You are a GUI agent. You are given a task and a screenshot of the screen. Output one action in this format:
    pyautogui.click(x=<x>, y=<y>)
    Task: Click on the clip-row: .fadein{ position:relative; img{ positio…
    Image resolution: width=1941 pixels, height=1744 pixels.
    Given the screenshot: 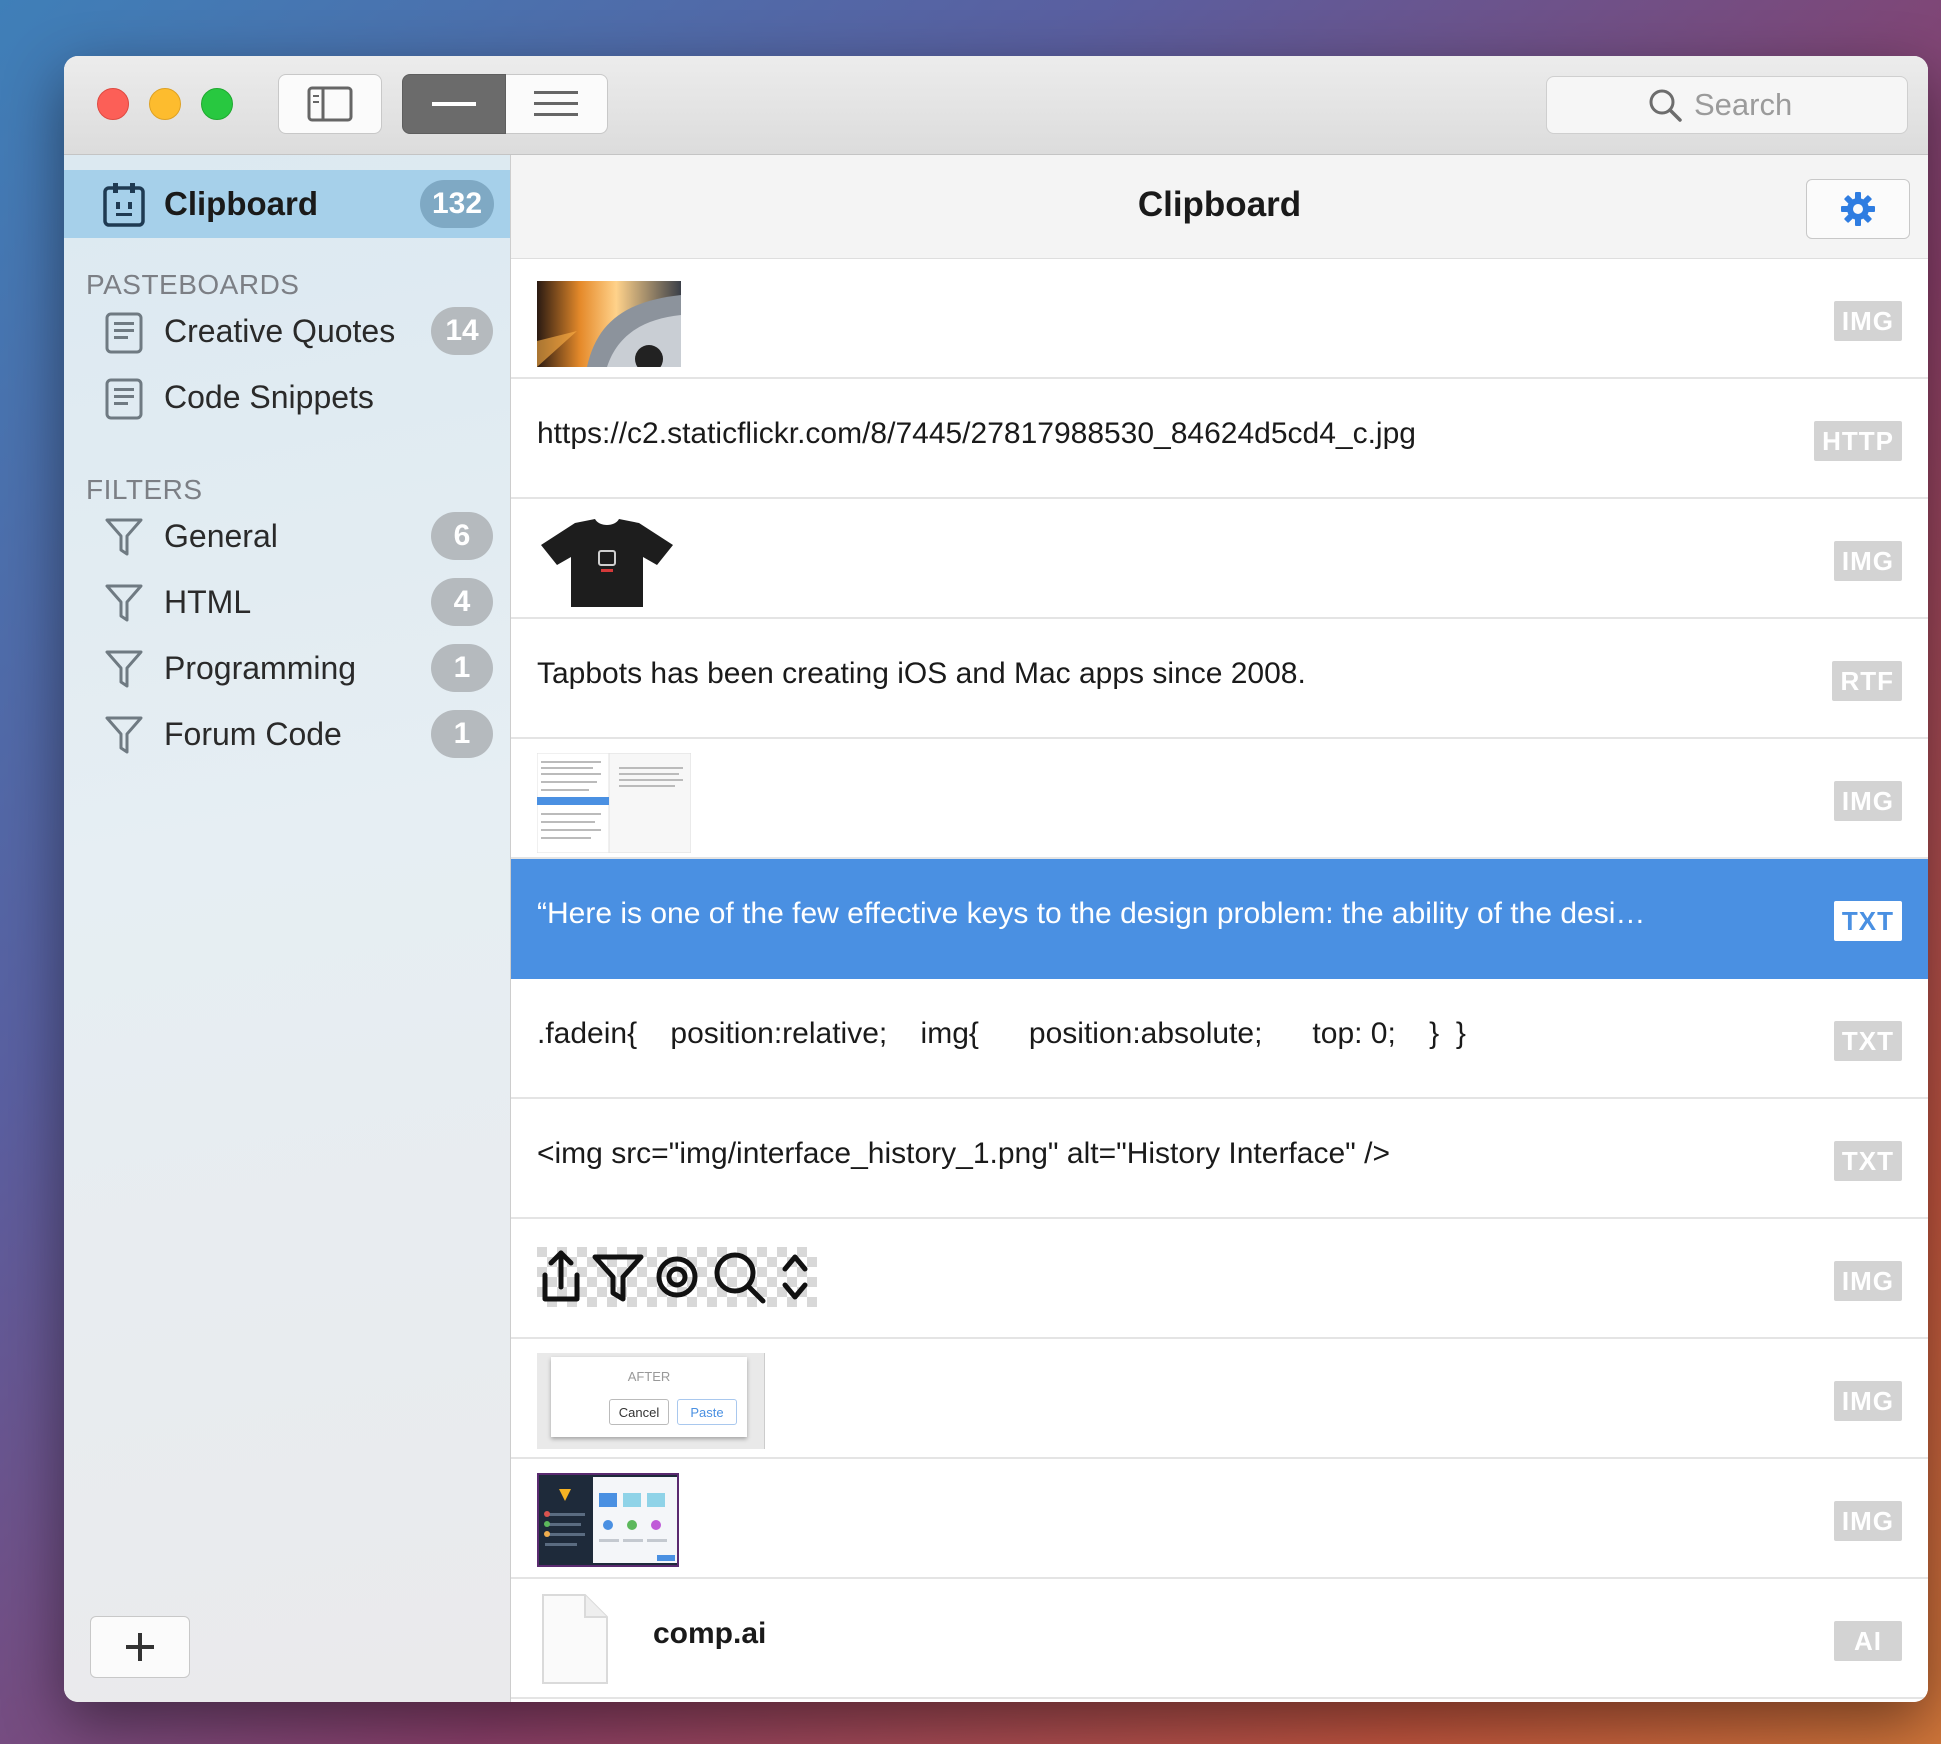 What is the action you would take?
    pyautogui.click(x=1219, y=1039)
    